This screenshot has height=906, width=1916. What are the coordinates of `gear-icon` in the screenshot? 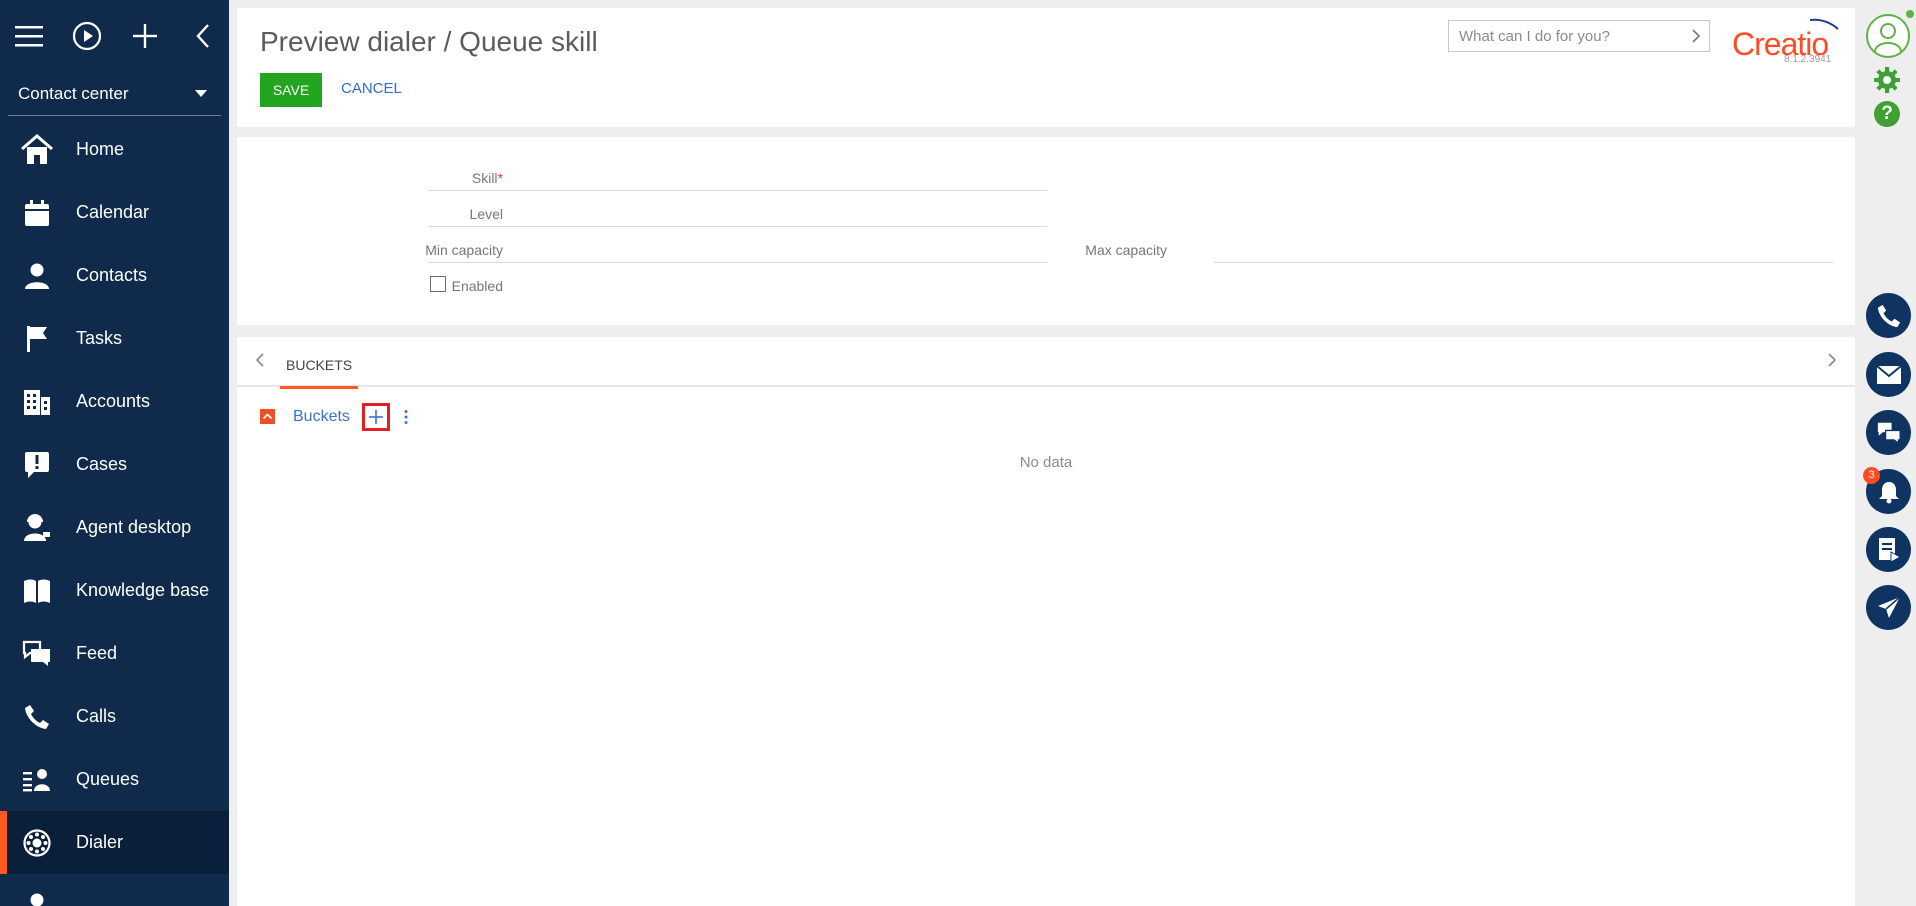 It's located at (1887, 82).